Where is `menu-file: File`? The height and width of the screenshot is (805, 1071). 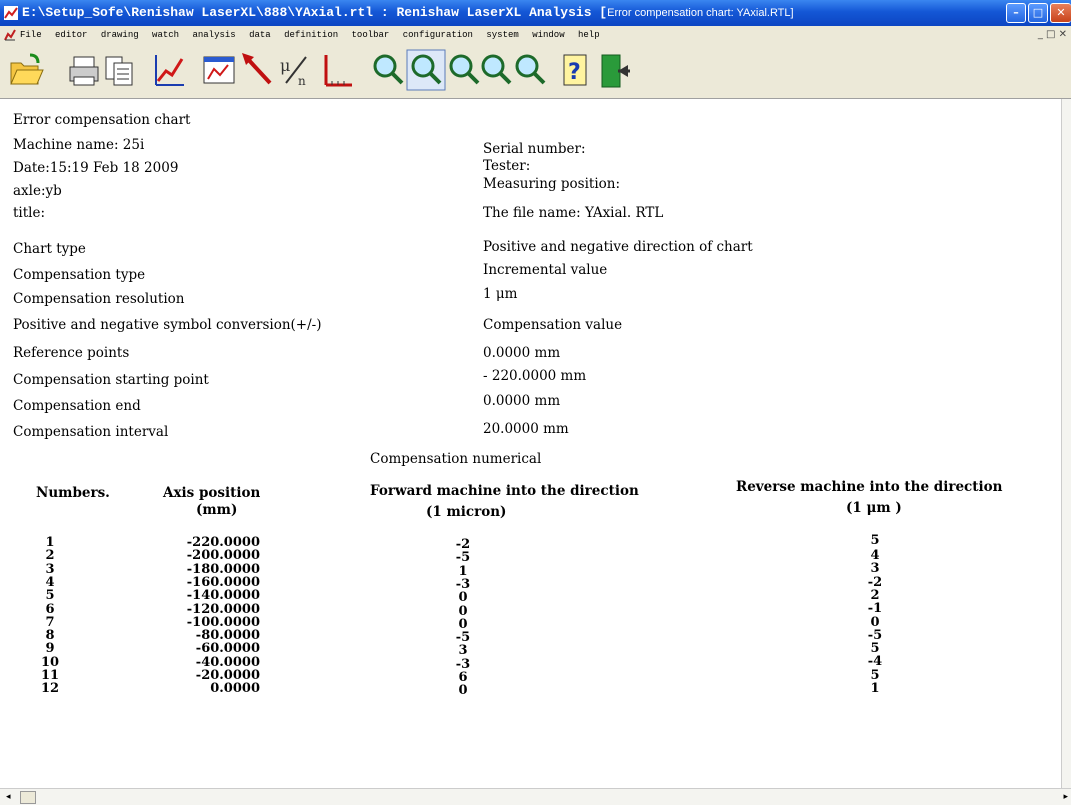
menu-file: File is located at coordinates (31, 35).